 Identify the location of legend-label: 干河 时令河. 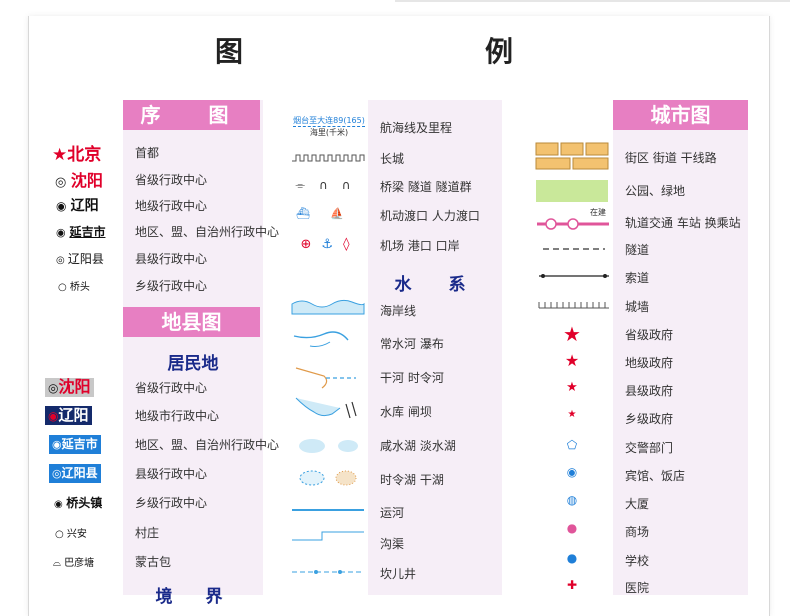
(412, 377).